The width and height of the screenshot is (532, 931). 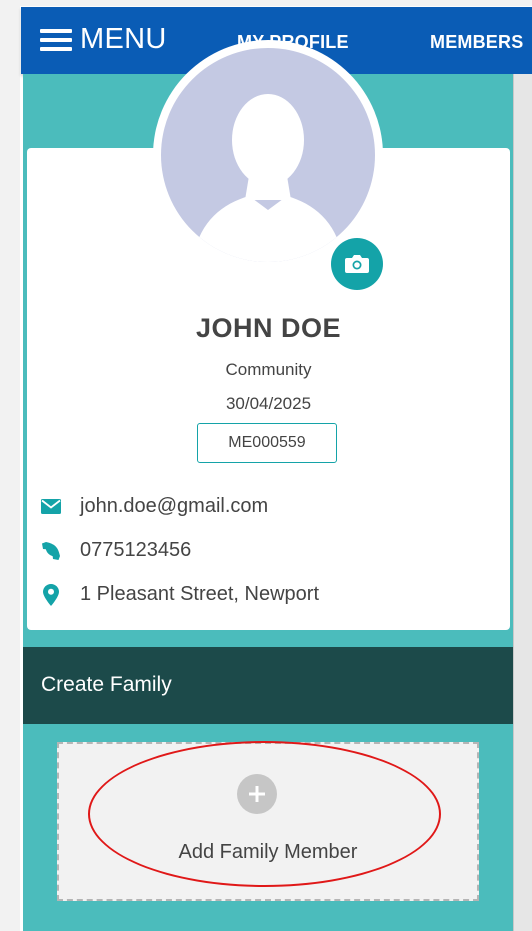 I want to click on member-id-badge: ME000559, so click(x=267, y=443).